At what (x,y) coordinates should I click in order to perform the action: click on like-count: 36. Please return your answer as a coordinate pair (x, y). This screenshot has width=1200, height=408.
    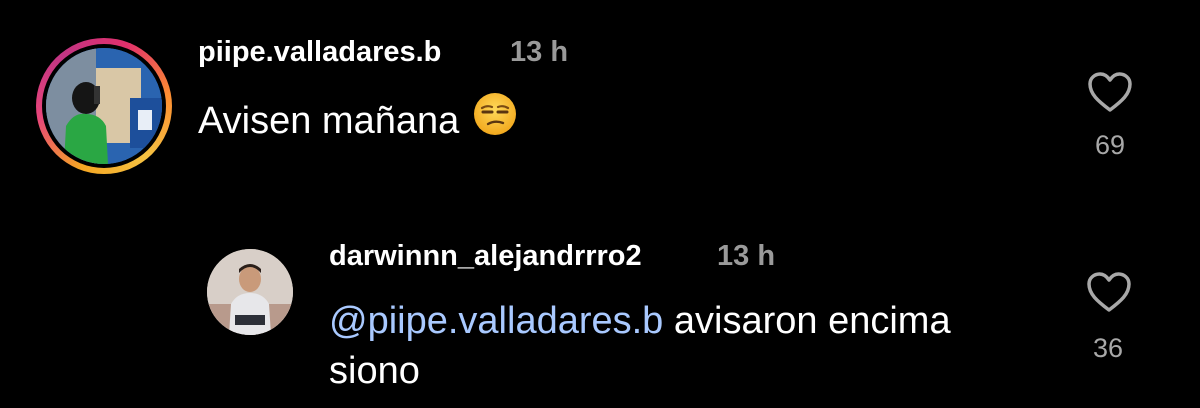
    Looking at the image, I should click on (1108, 348).